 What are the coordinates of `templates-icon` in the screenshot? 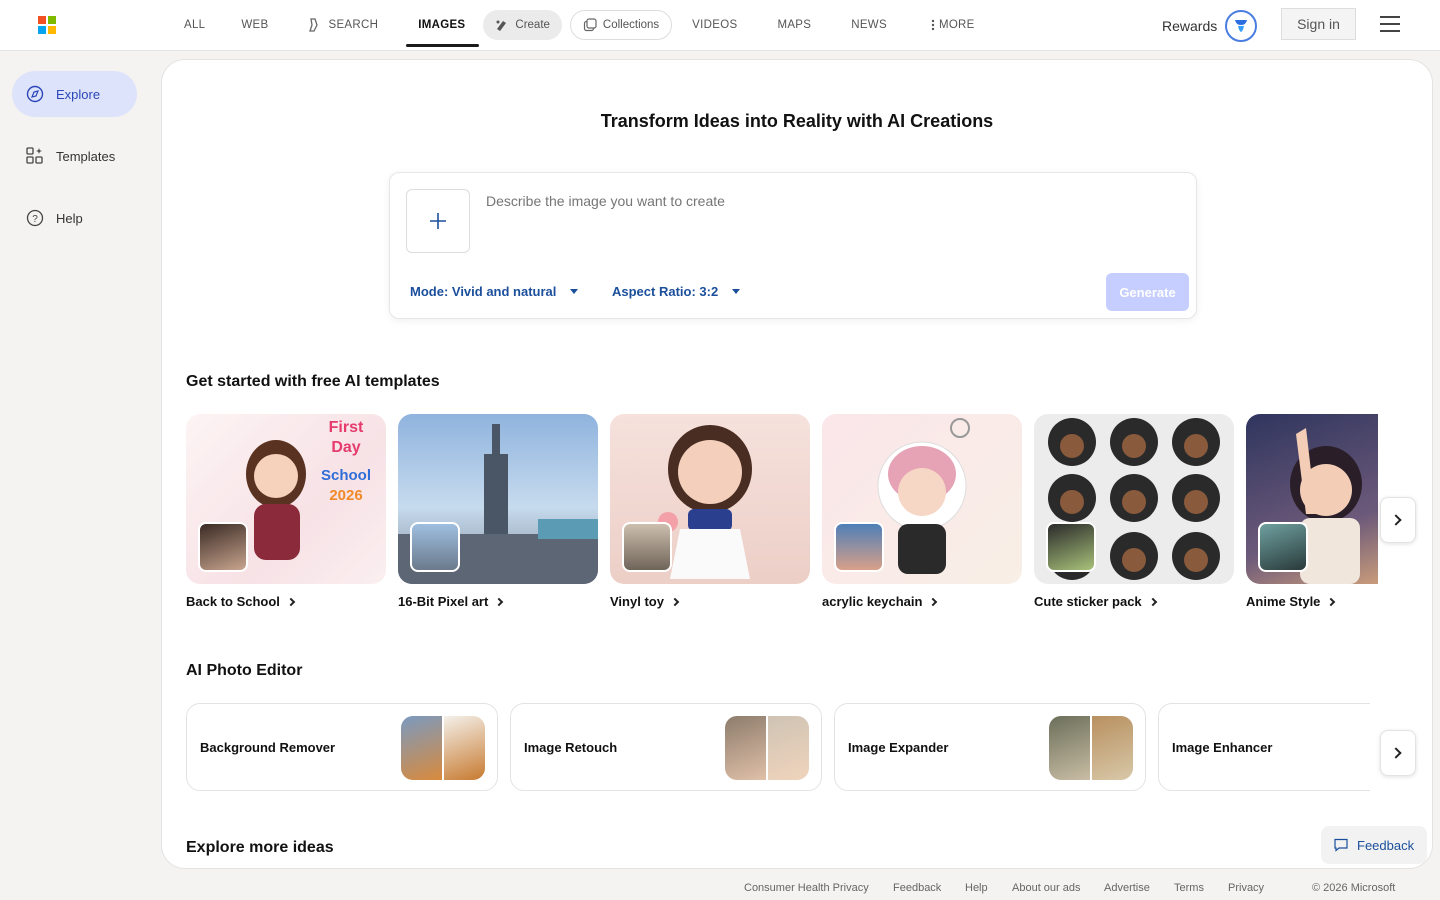 It's located at (34, 155).